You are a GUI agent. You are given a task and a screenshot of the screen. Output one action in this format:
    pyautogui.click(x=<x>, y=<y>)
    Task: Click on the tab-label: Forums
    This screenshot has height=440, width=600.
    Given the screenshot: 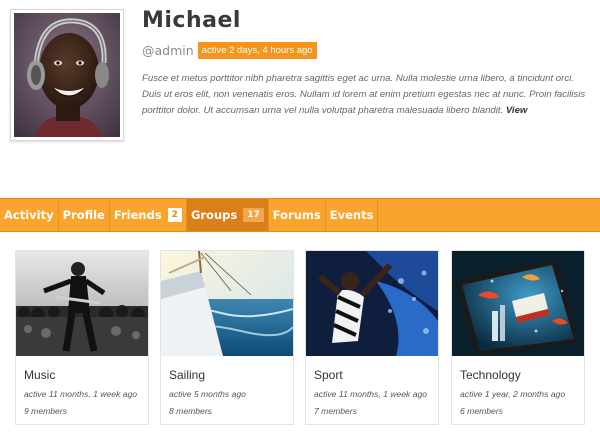 What is the action you would take?
    pyautogui.click(x=296, y=215)
    